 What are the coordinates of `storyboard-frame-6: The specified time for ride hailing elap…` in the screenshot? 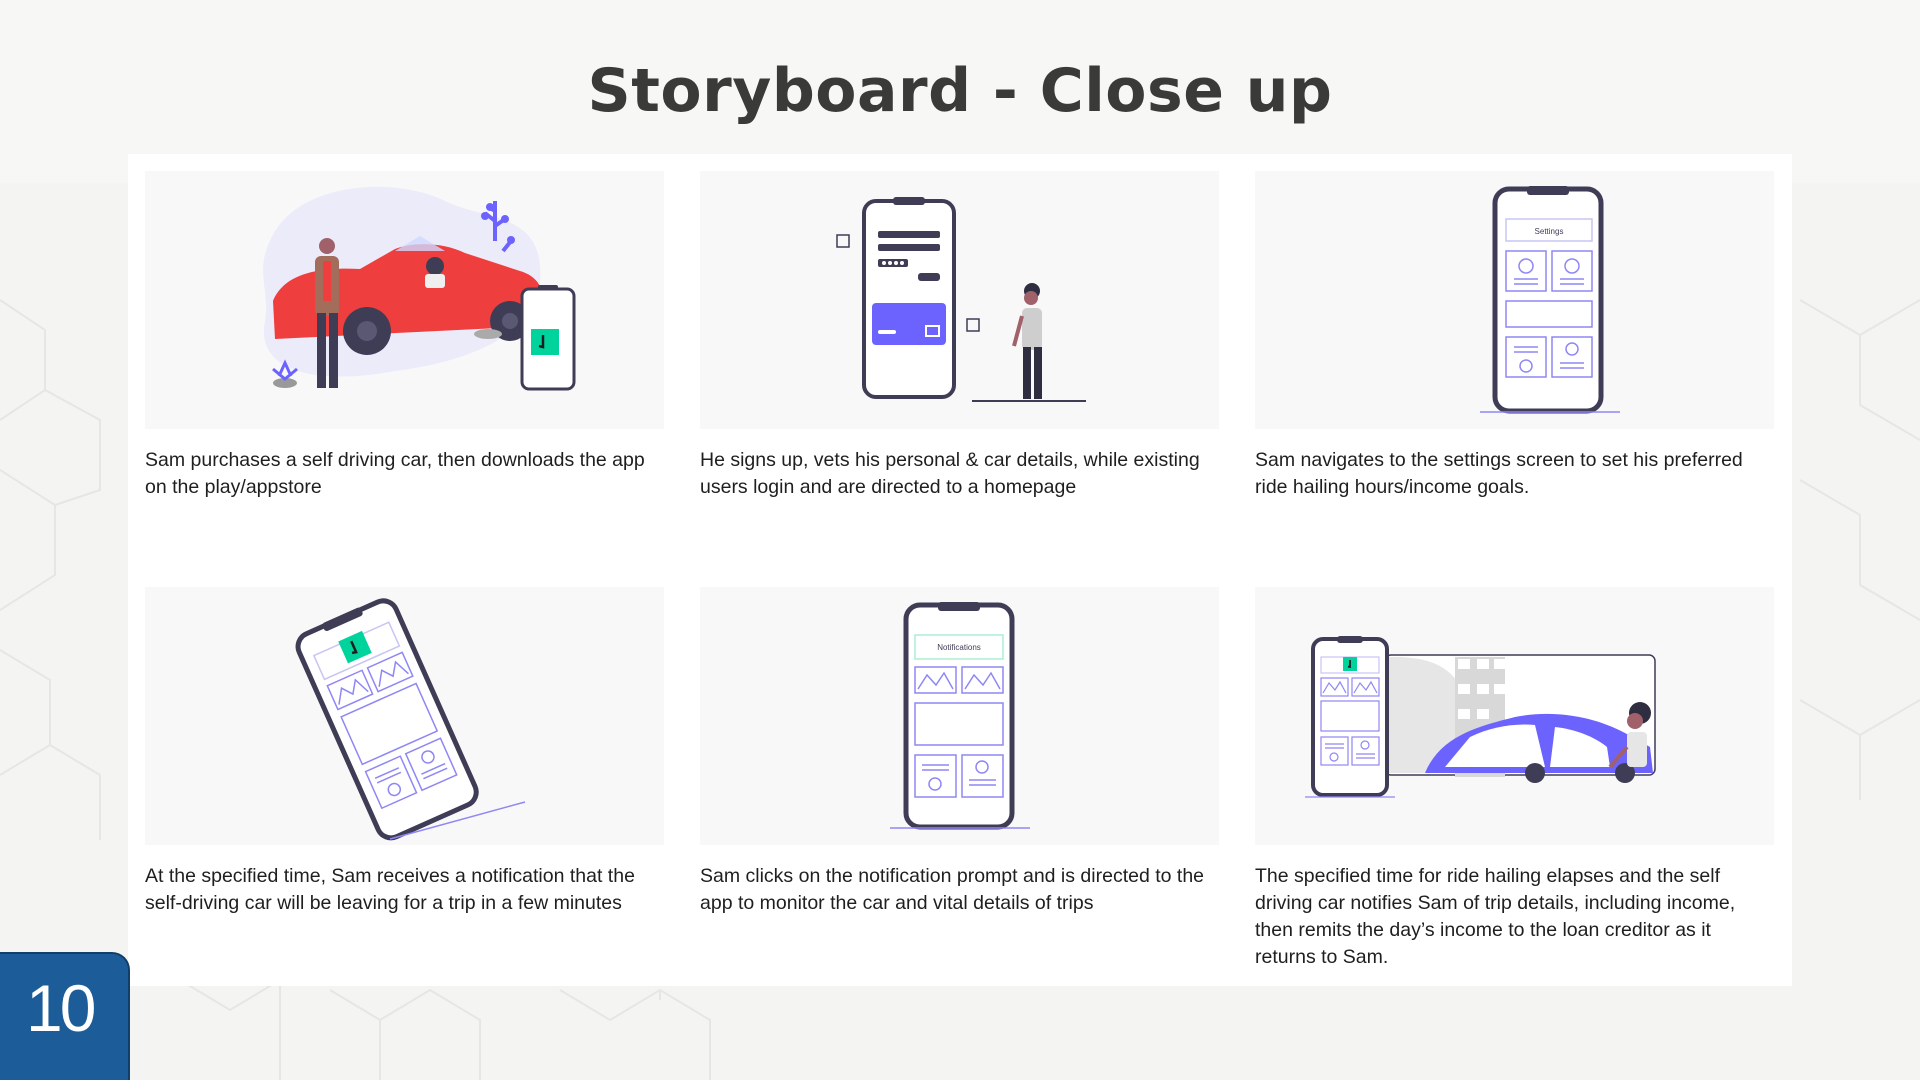 It's located at (1514, 779).